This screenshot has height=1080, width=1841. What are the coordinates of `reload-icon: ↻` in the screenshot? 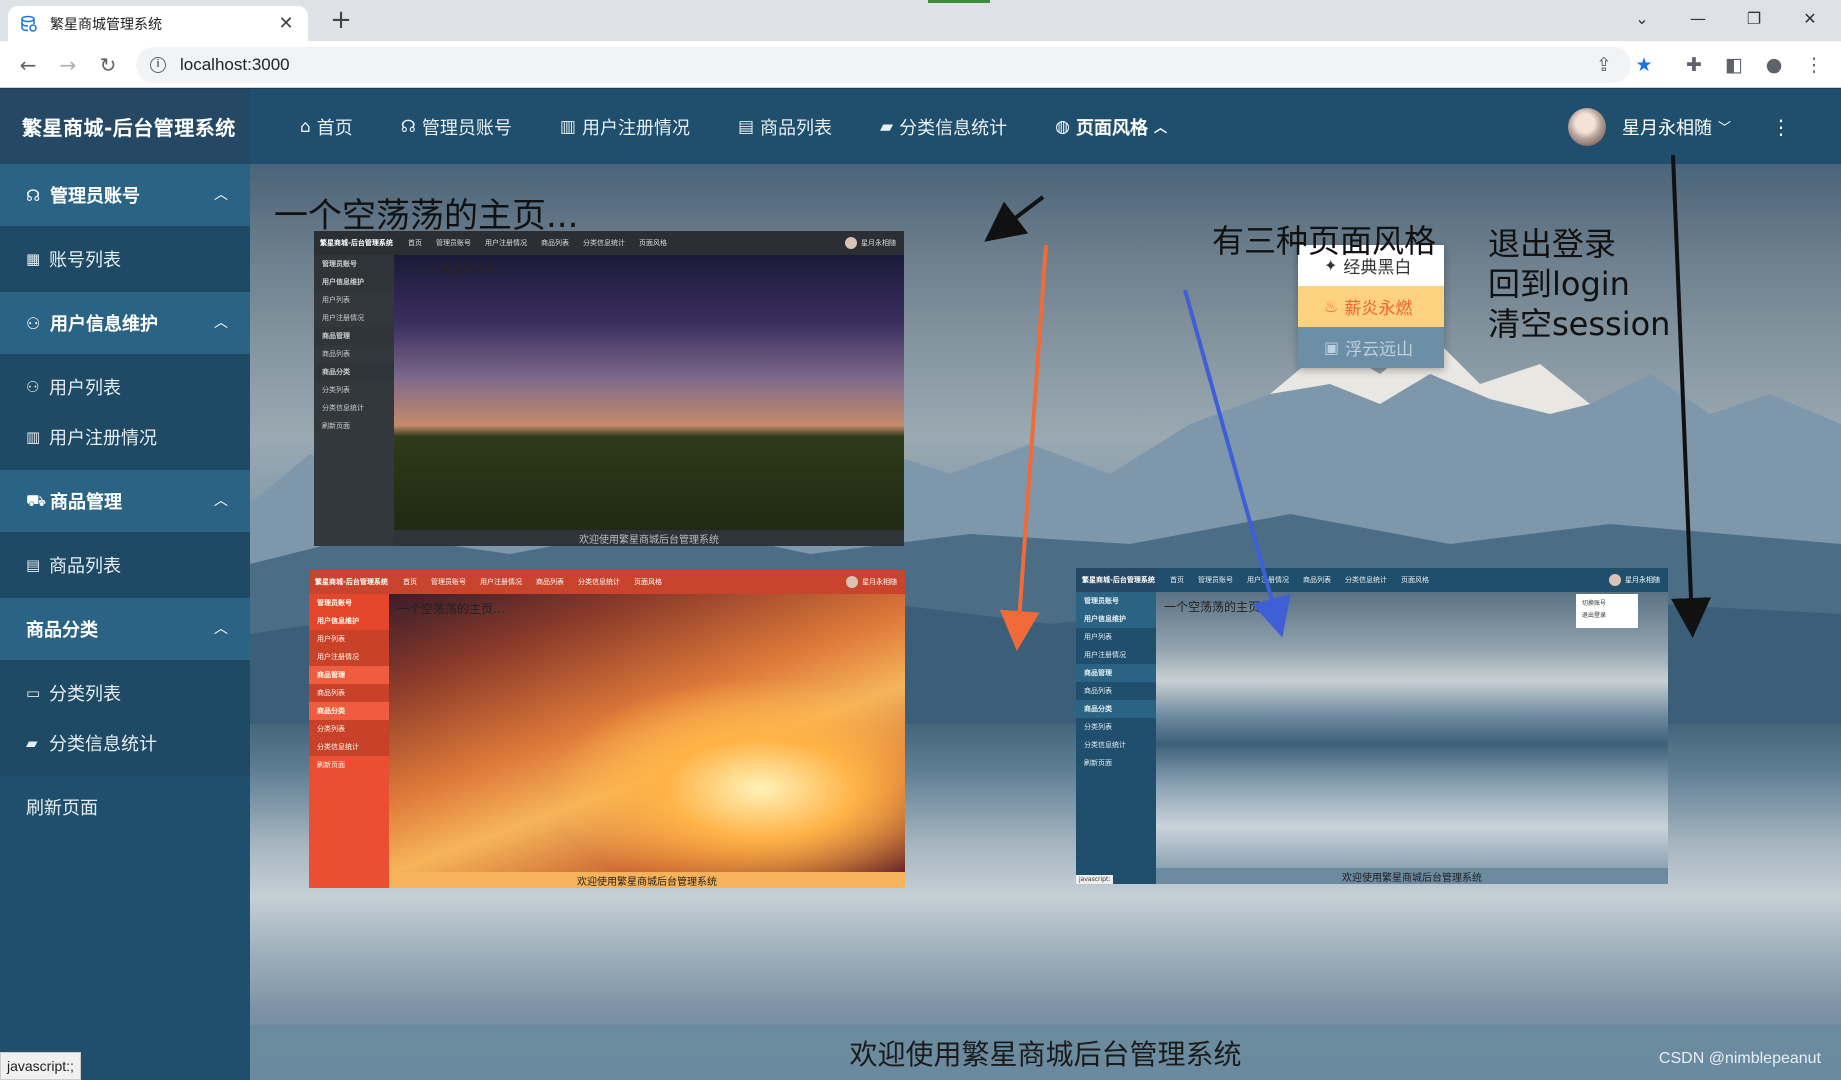 It's located at (108, 65).